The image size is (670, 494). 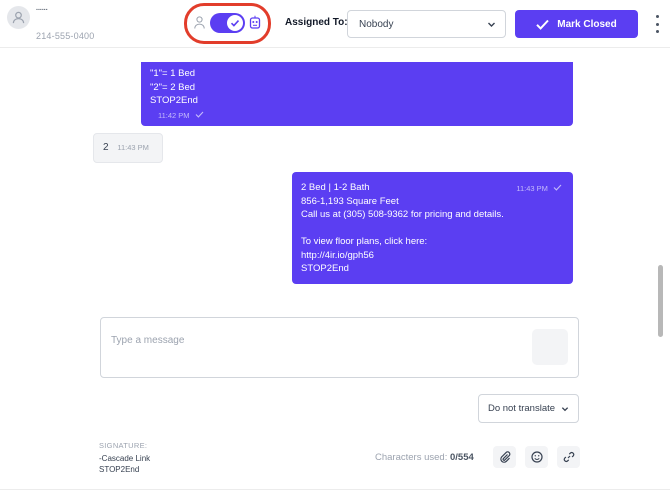 I want to click on characters-count: 0/554, so click(x=461, y=457).